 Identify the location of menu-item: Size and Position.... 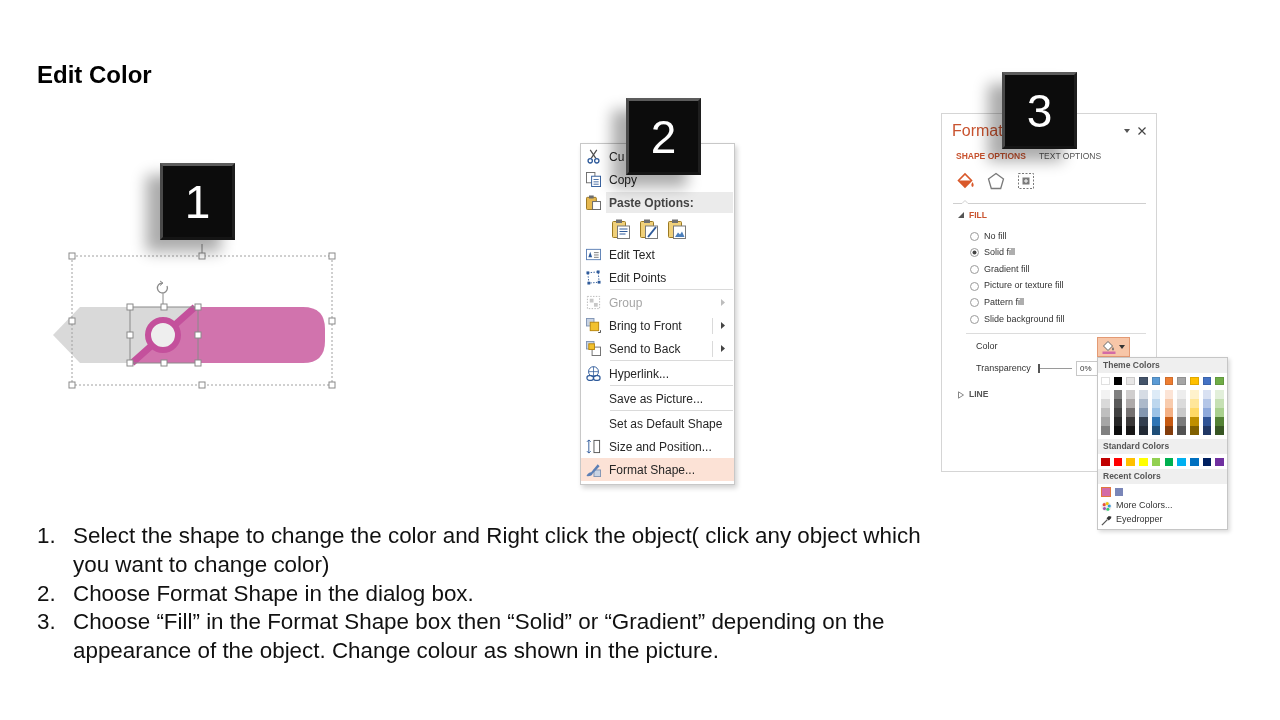
(646, 446).